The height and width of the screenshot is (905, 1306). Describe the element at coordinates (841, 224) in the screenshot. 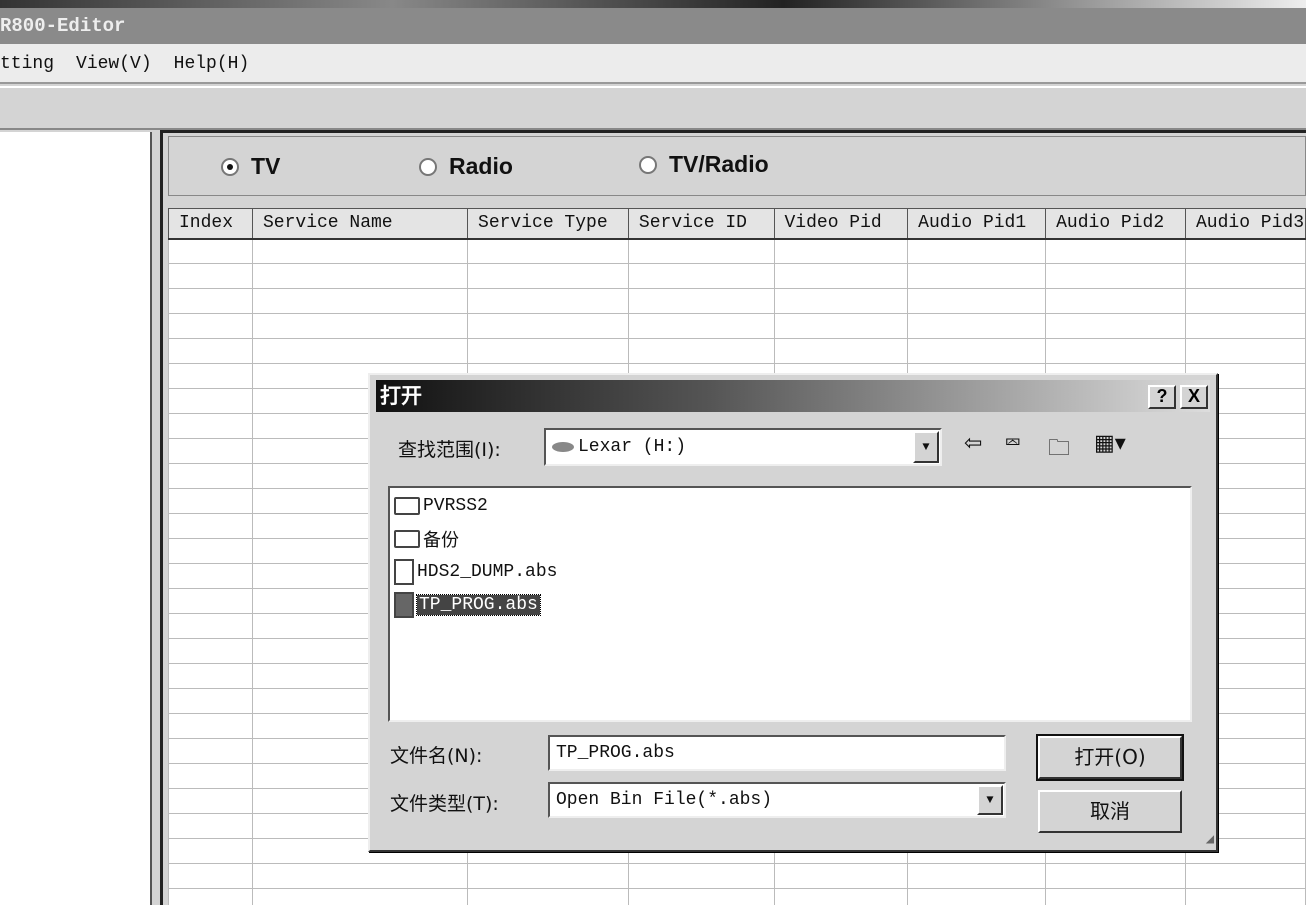

I see `col-video-pid: Video Pid` at that location.